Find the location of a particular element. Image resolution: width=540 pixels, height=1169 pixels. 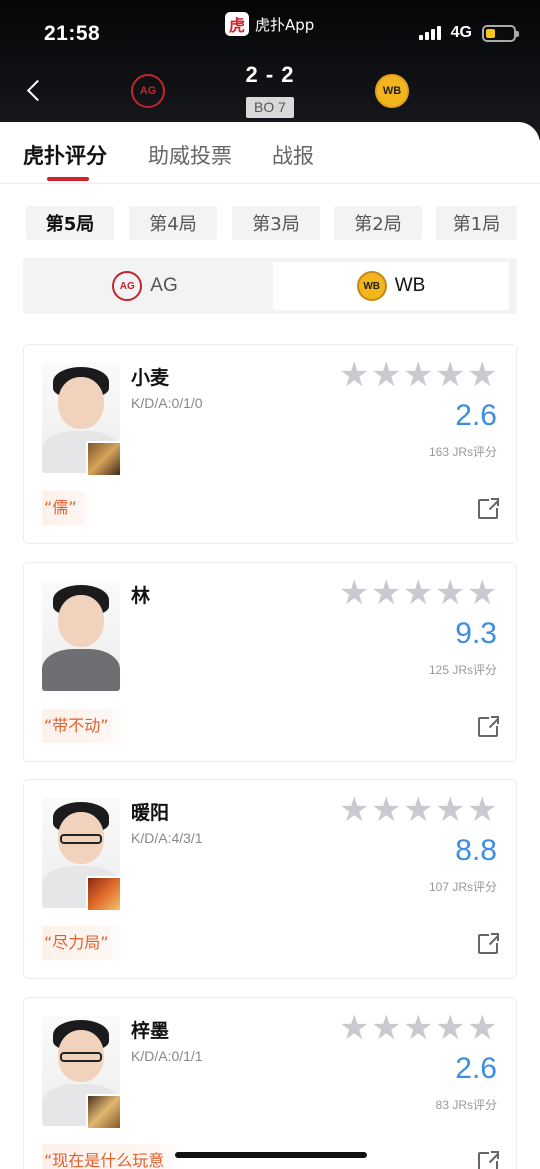

hupu-logo-icon: 虎 is located at coordinates (237, 24).